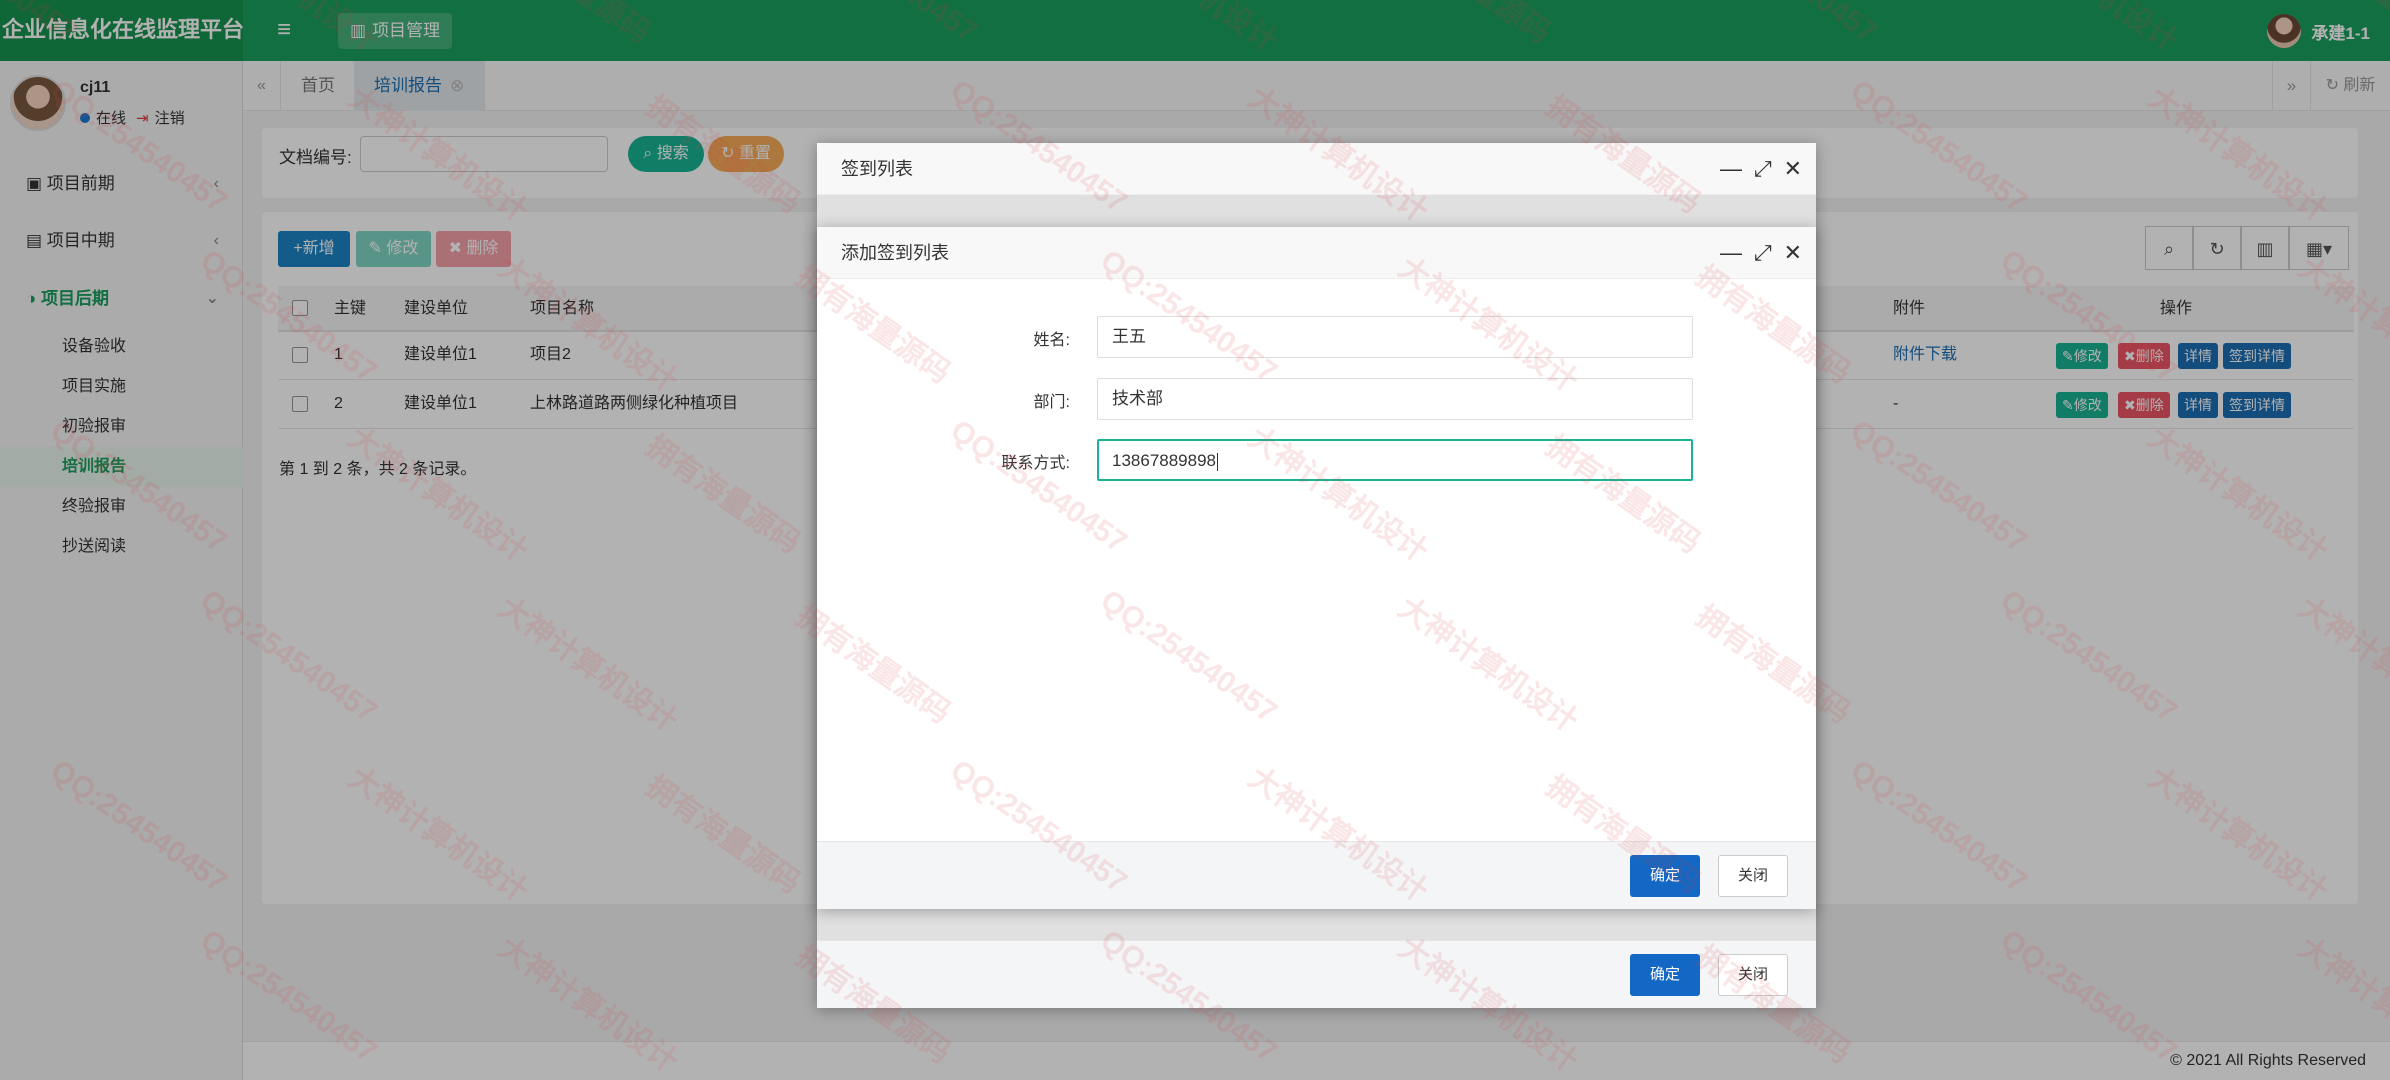 Image resolution: width=2390 pixels, height=1080 pixels. I want to click on contact-value: 13867889898, so click(1164, 460).